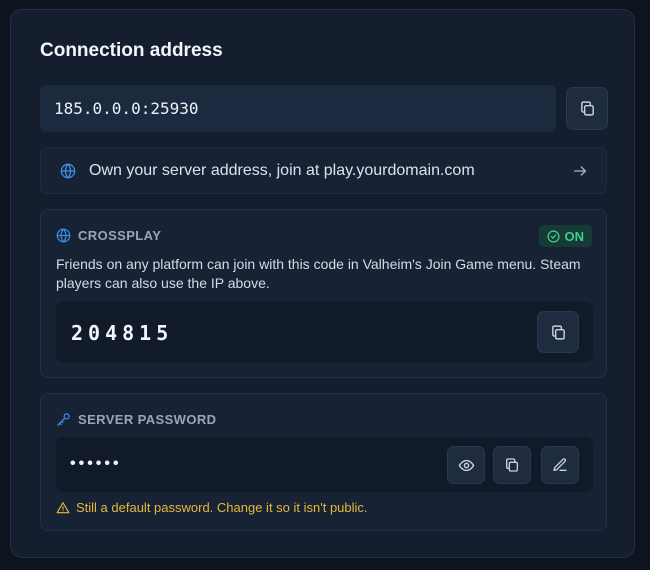 Image resolution: width=650 pixels, height=570 pixels. Describe the element at coordinates (298, 108) in the screenshot. I see `address-field: 185.0.0.0:25930` at that location.